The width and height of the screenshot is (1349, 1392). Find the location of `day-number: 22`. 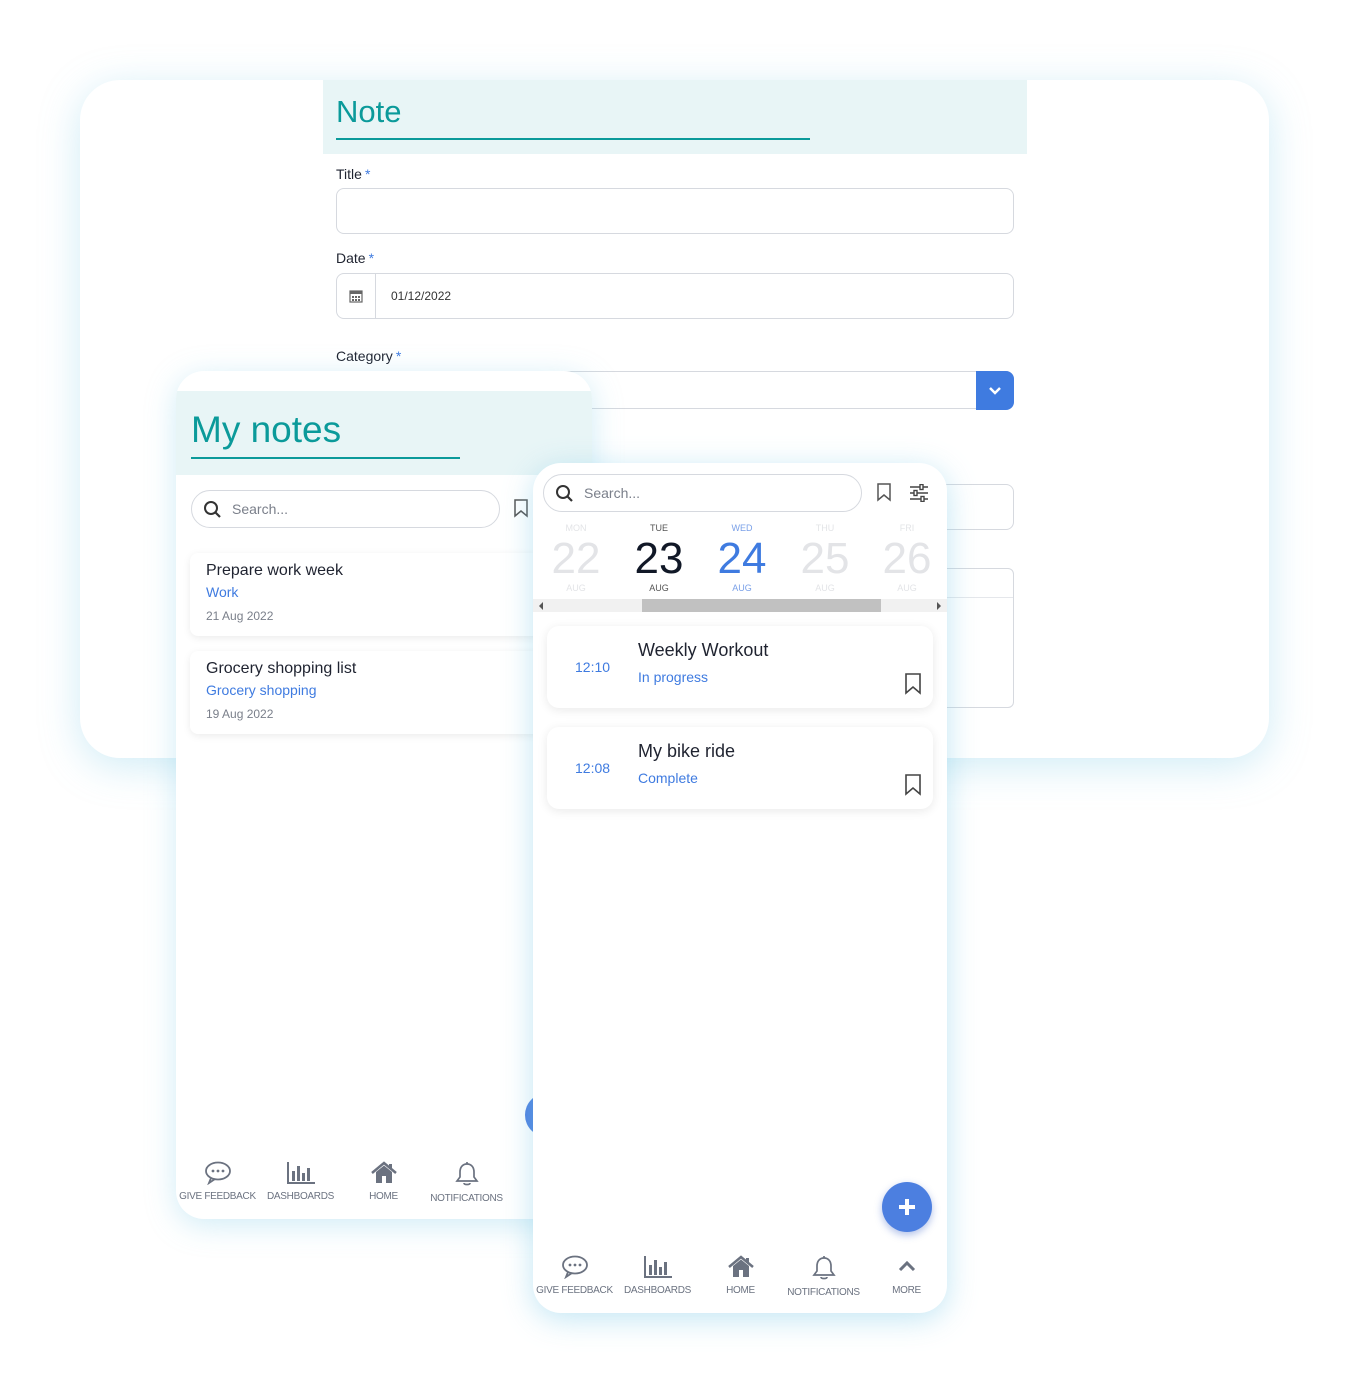

day-number: 22 is located at coordinates (576, 558).